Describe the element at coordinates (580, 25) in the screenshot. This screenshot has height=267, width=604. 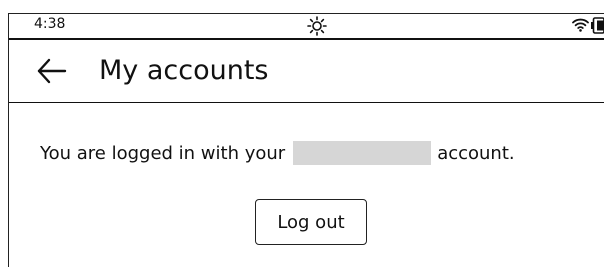
I see `wifi-icon` at that location.